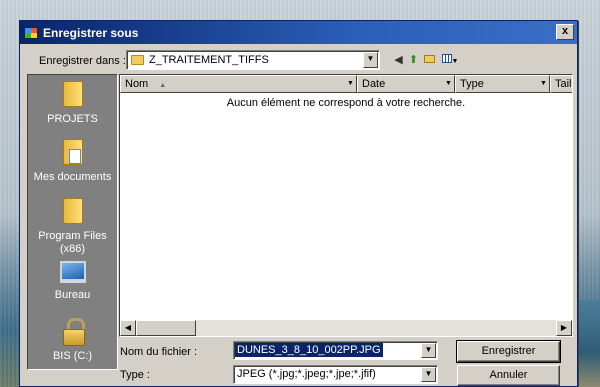 This screenshot has width=600, height=387. I want to click on column-label: Type, so click(472, 84).